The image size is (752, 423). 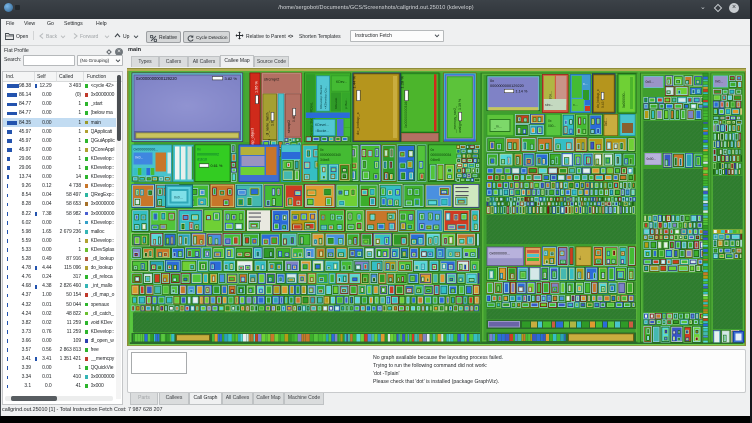 What do you see at coordinates (208, 155) in the screenshot?
I see `svg-text: 00000000002` at bounding box center [208, 155].